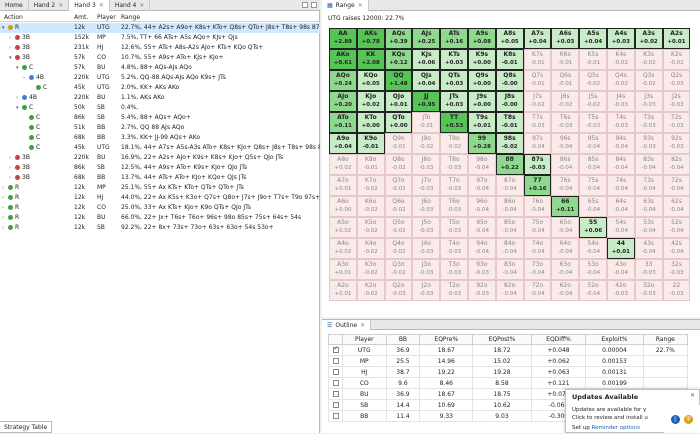 This screenshot has height=434, width=700. I want to click on range-cell: J7s -0.02, so click(537, 101).